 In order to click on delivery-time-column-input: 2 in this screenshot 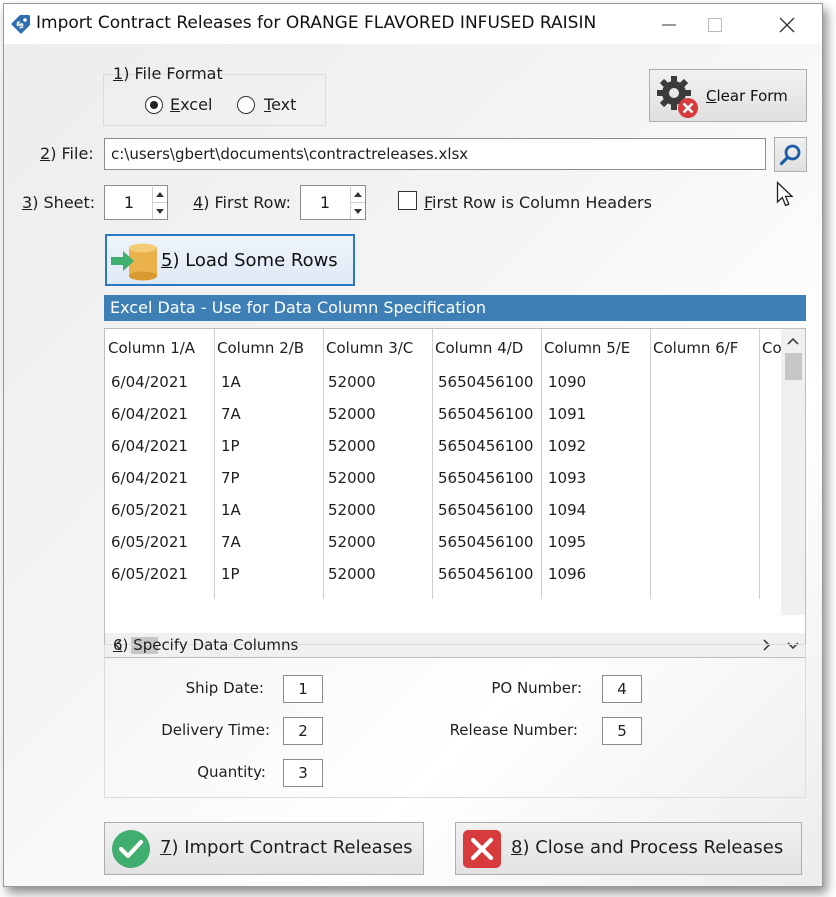, I will do `click(303, 731)`.